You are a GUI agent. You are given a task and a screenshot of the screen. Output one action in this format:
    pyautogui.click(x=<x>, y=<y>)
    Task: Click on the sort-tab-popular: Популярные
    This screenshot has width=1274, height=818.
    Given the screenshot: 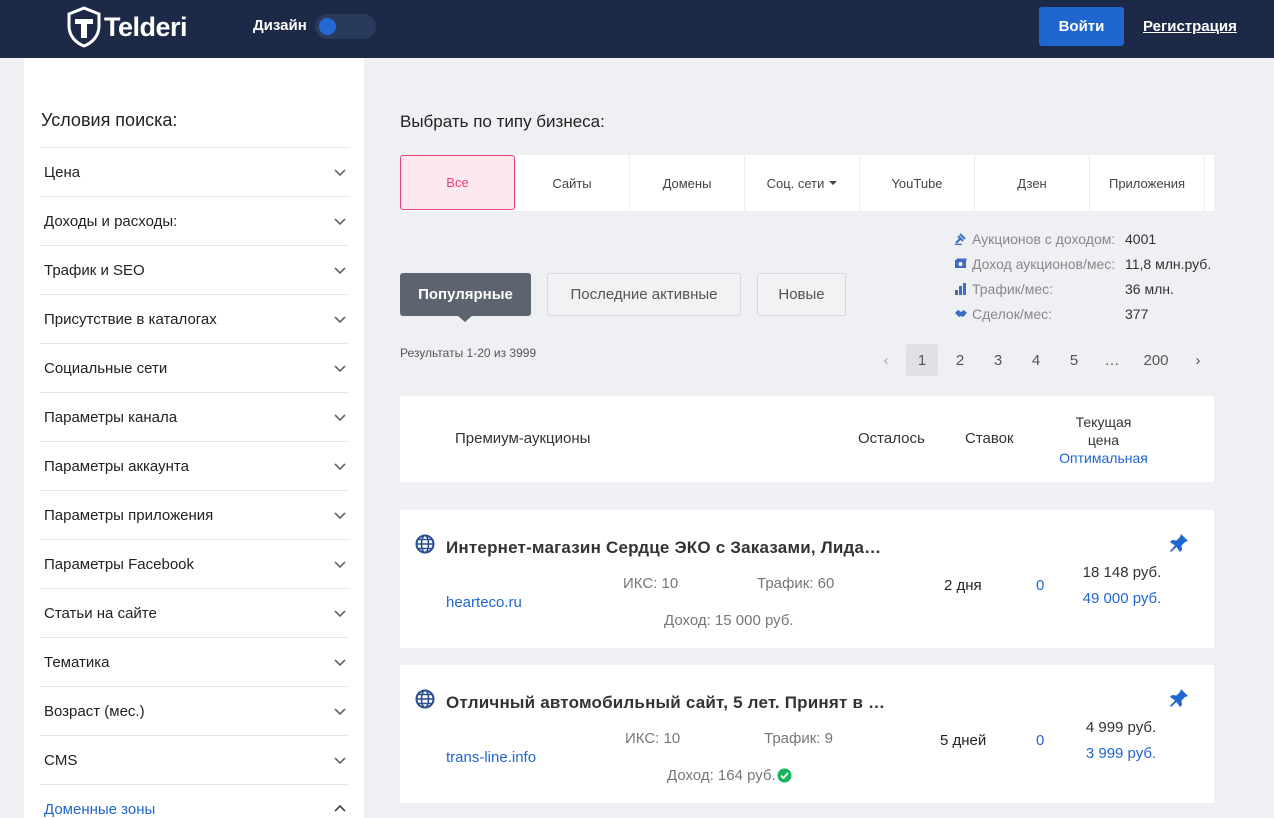 What is the action you would take?
    pyautogui.click(x=465, y=297)
    